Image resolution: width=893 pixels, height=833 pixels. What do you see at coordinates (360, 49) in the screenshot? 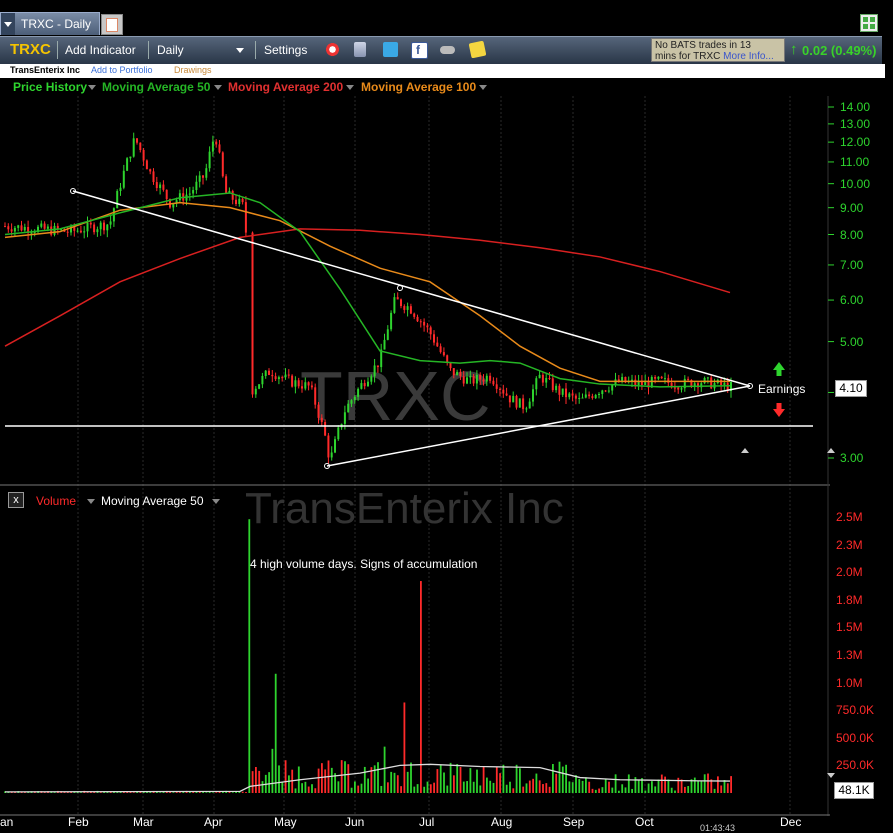
I see `stack-icon` at bounding box center [360, 49].